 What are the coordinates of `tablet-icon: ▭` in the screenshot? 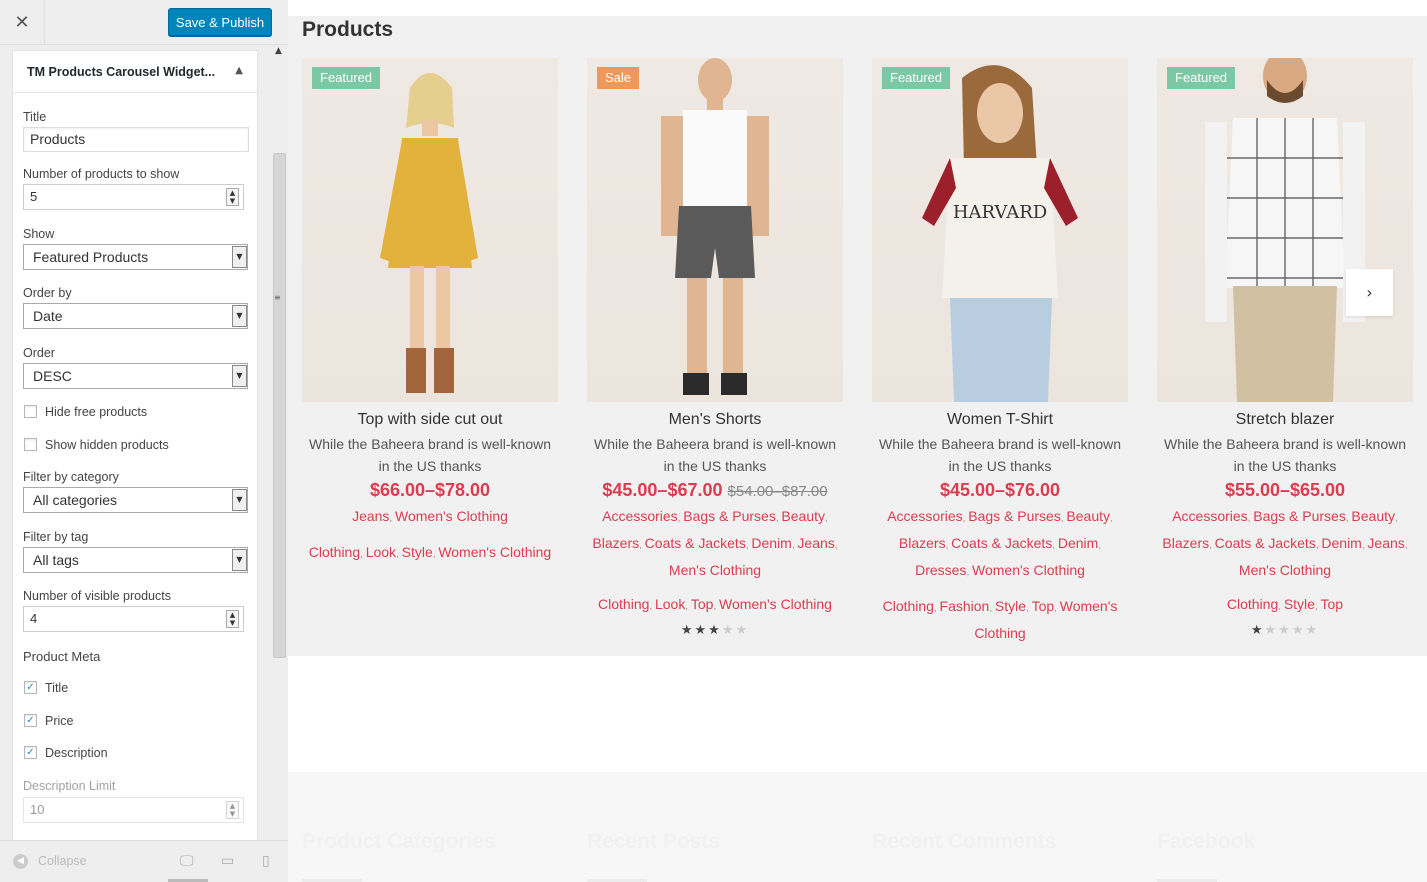 It's located at (227, 861).